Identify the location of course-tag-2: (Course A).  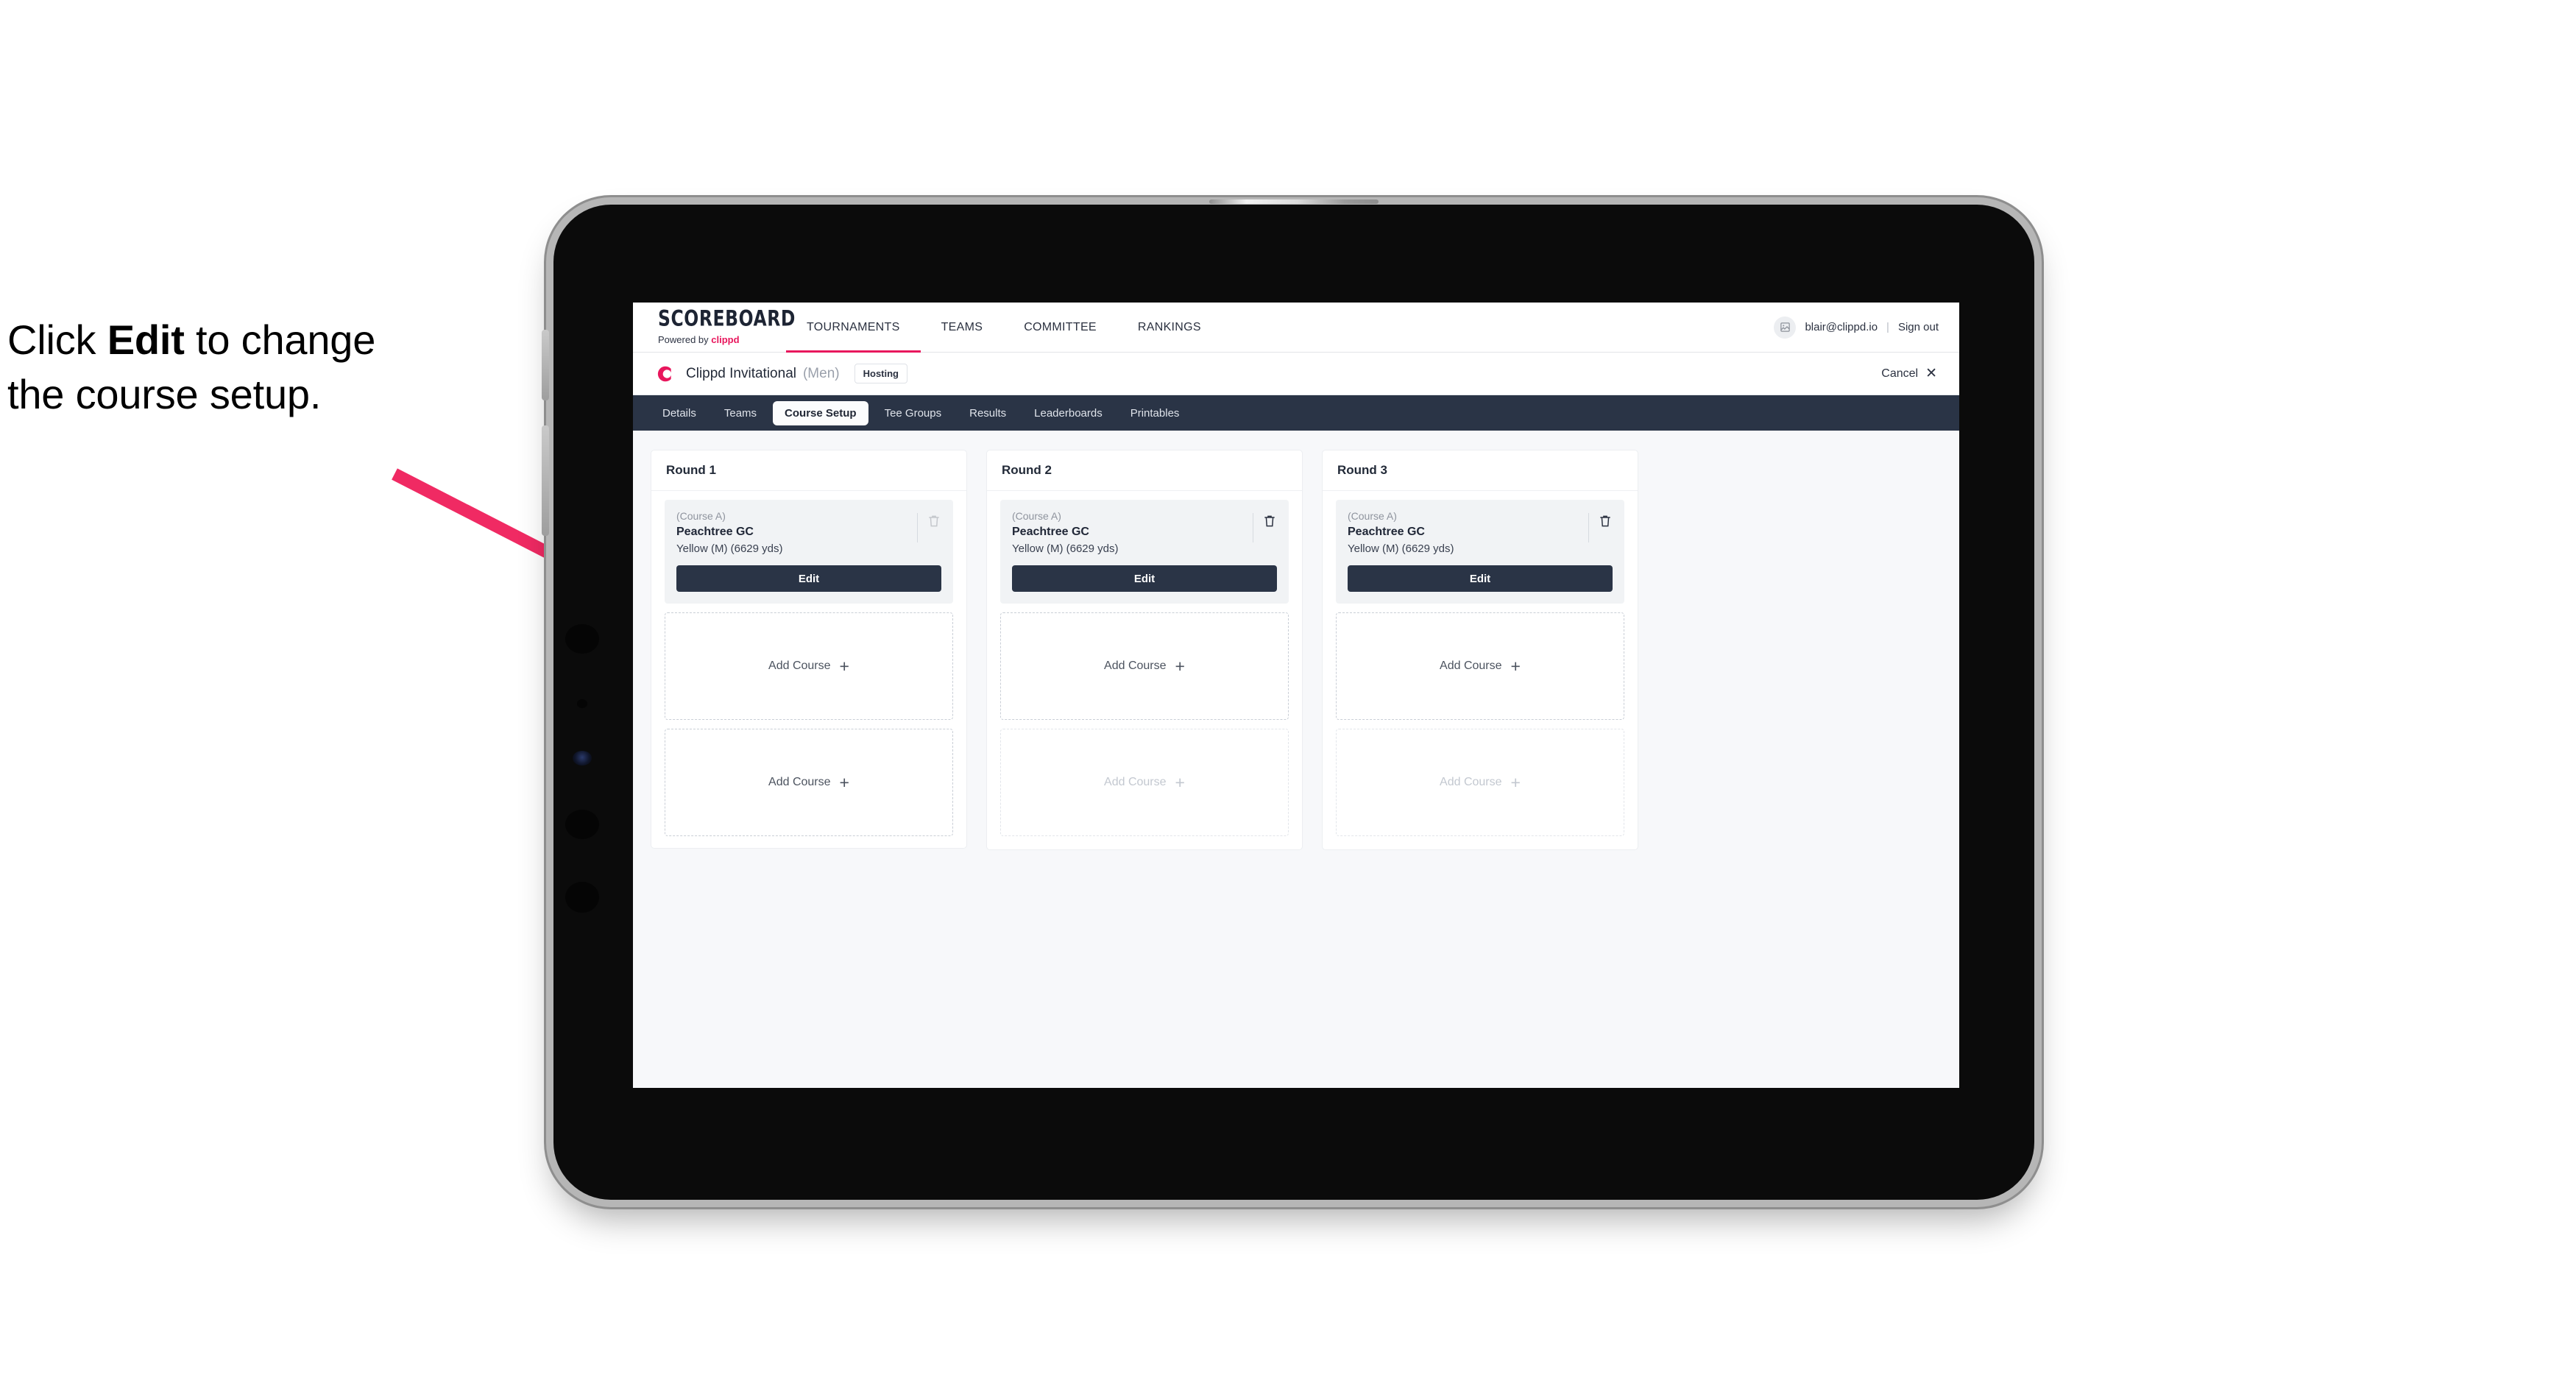
(1036, 516).